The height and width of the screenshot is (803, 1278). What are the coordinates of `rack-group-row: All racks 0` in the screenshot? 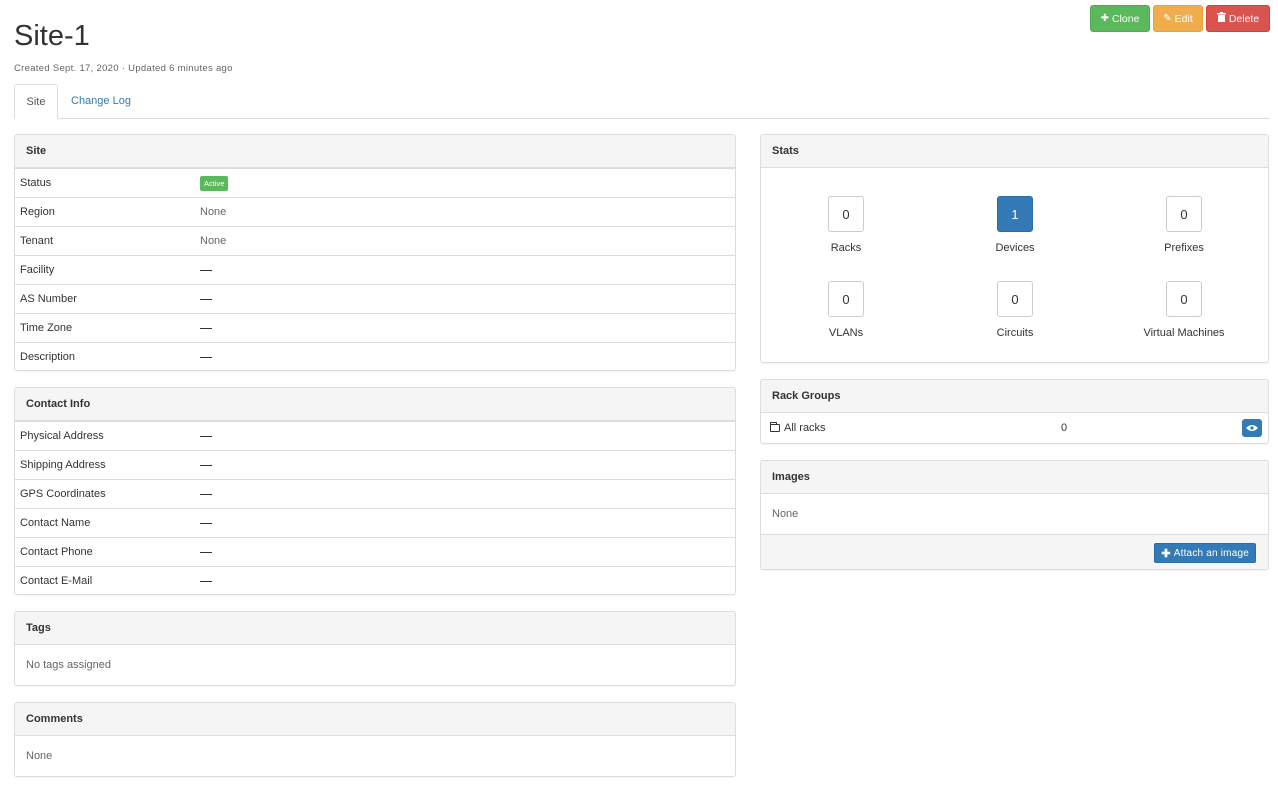 It's located at (1014, 428).